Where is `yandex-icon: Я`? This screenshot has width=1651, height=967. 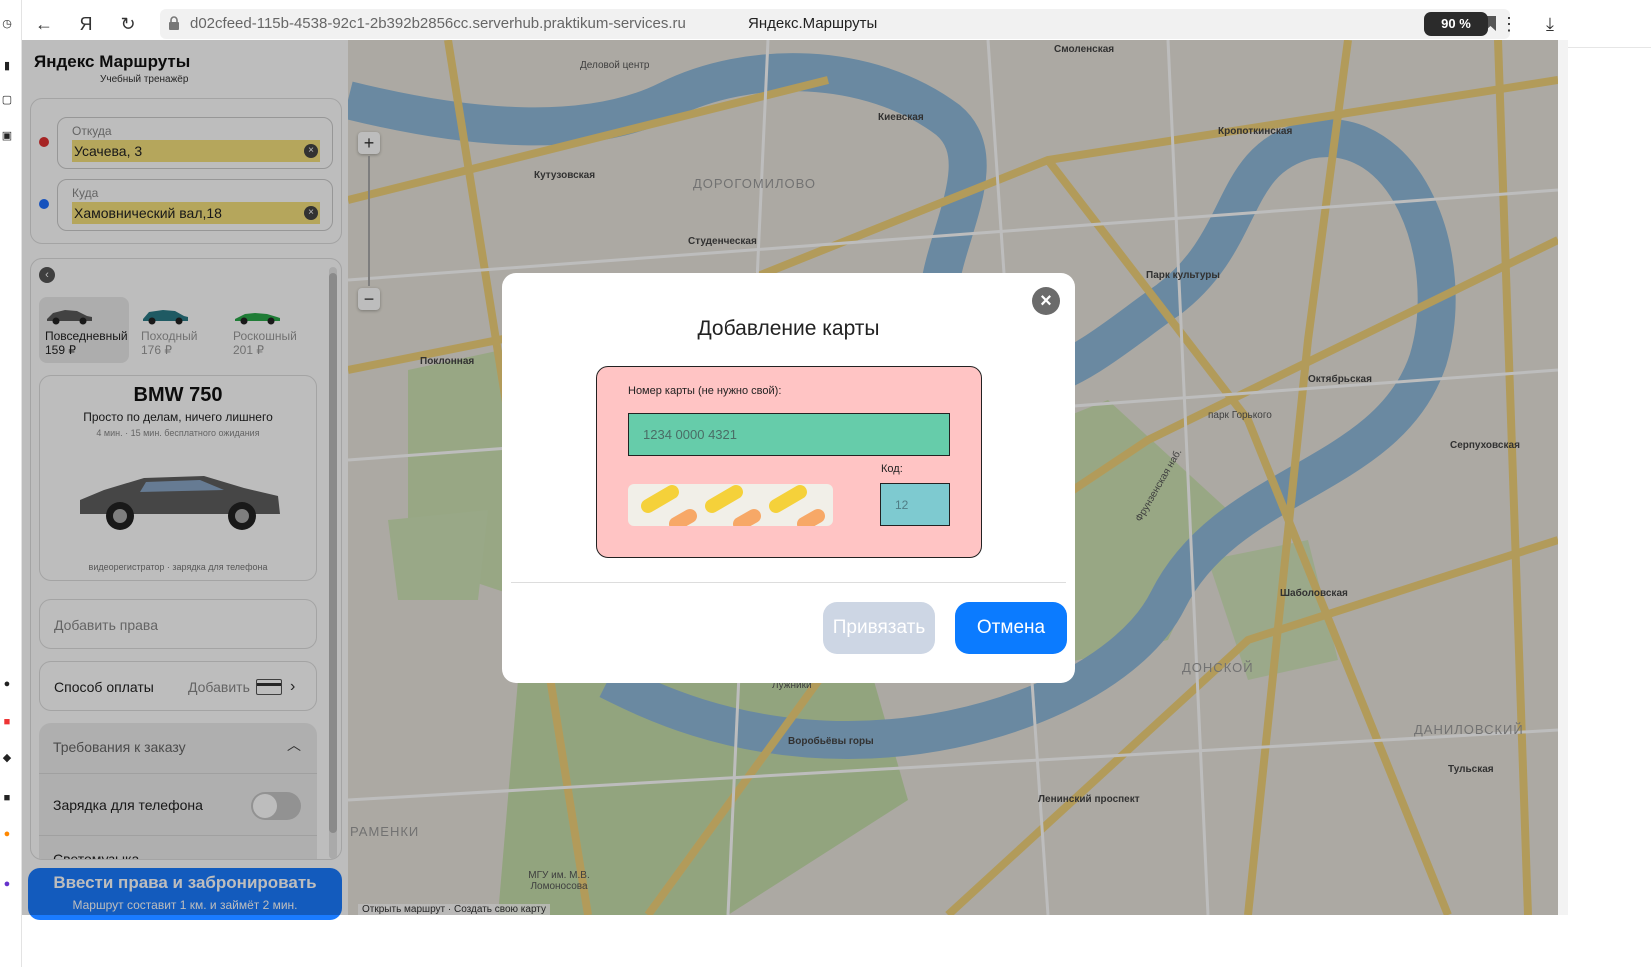
yandex-icon: Я is located at coordinates (86, 24).